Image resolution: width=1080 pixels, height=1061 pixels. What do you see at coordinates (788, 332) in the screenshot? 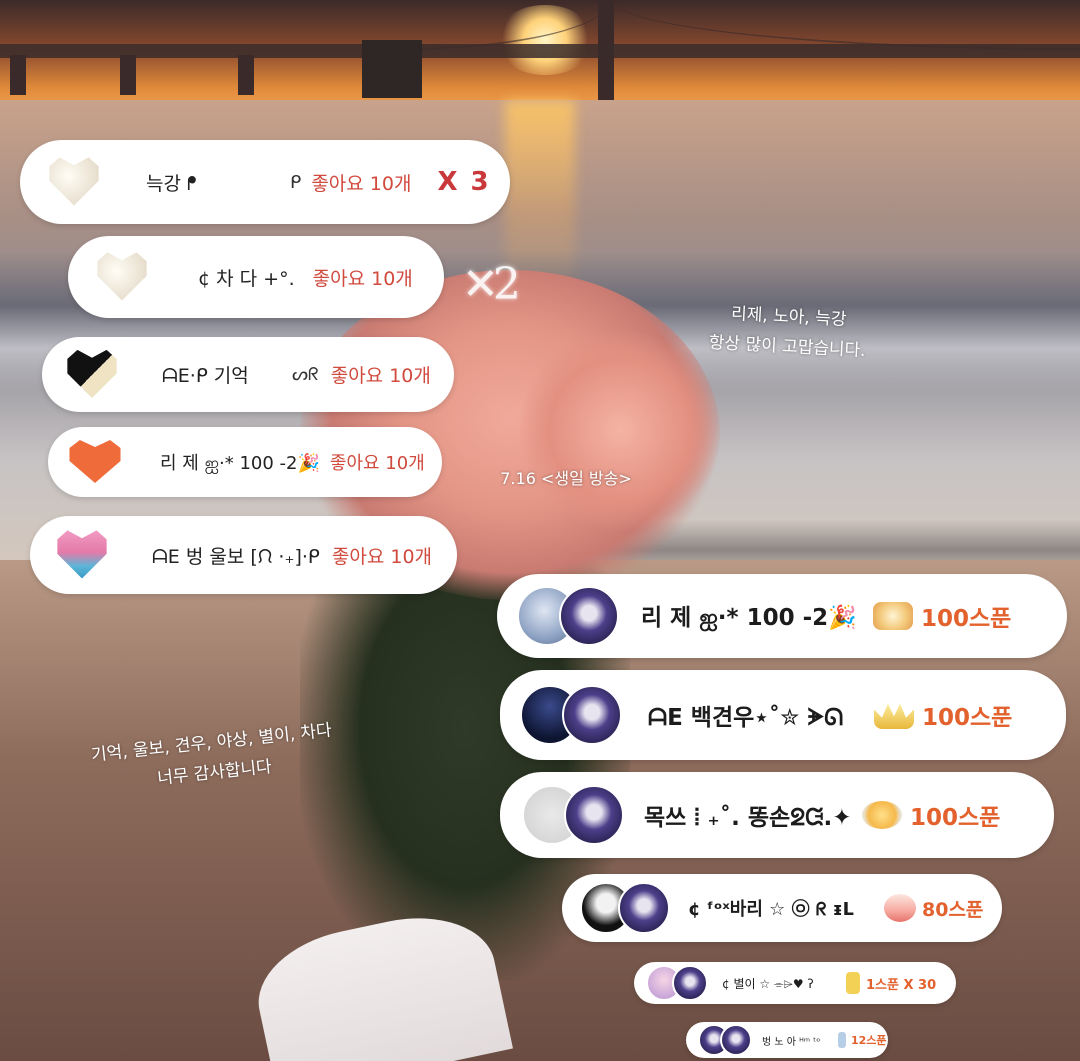
I see `thanks-caption-top: 리제, 노아, 늑강 항상 많이 고맙습니다.` at bounding box center [788, 332].